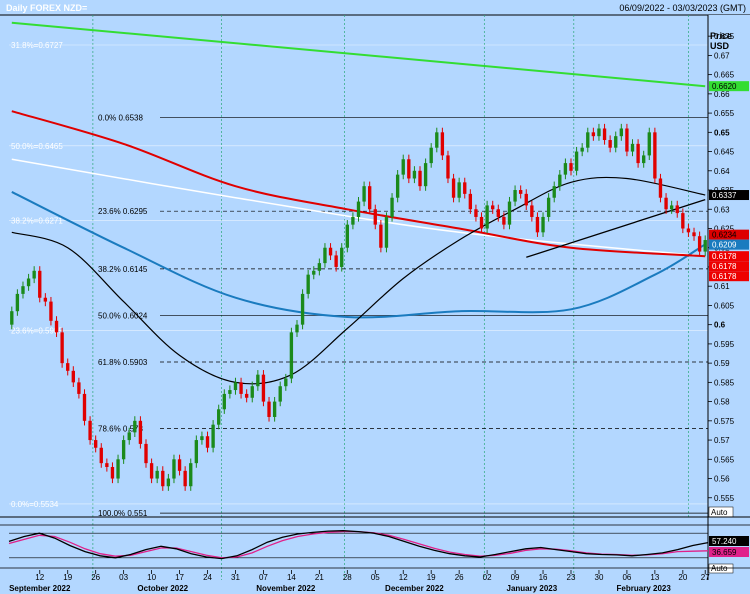  I want to click on x-tick-label: 23, so click(571, 577).